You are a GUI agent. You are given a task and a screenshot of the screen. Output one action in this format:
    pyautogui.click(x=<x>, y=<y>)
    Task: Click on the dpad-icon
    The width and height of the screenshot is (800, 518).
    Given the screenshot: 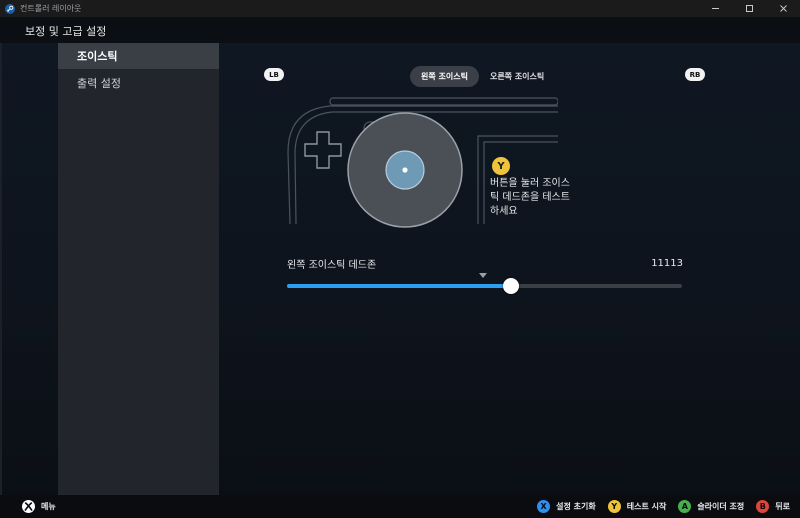 What is the action you would take?
    pyautogui.click(x=323, y=150)
    